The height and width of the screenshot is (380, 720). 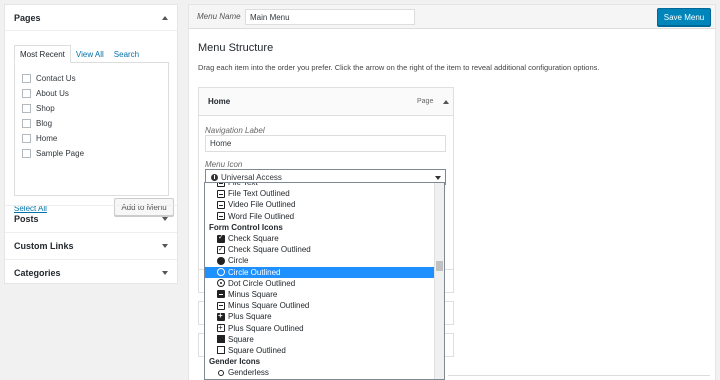 What do you see at coordinates (238, 261) in the screenshot?
I see `option-label: Circle` at bounding box center [238, 261].